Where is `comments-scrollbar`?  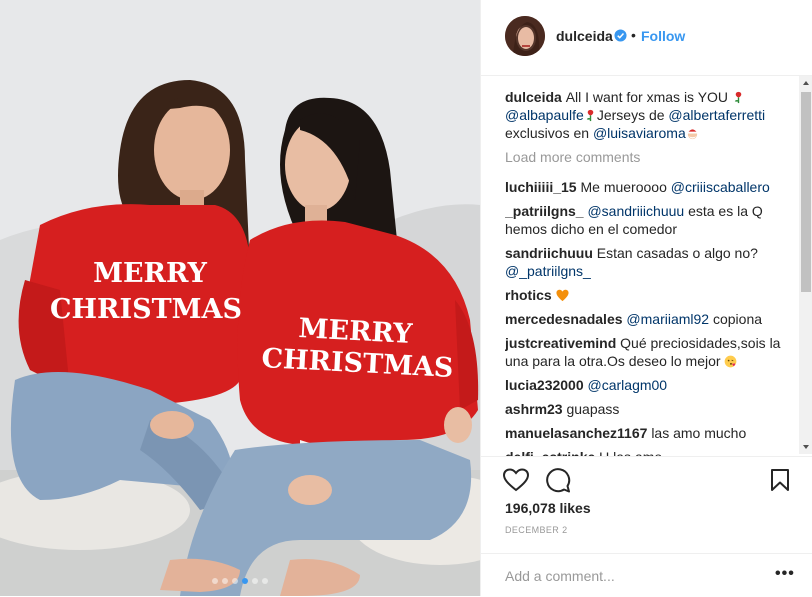
comments-scrollbar is located at coordinates (805, 265).